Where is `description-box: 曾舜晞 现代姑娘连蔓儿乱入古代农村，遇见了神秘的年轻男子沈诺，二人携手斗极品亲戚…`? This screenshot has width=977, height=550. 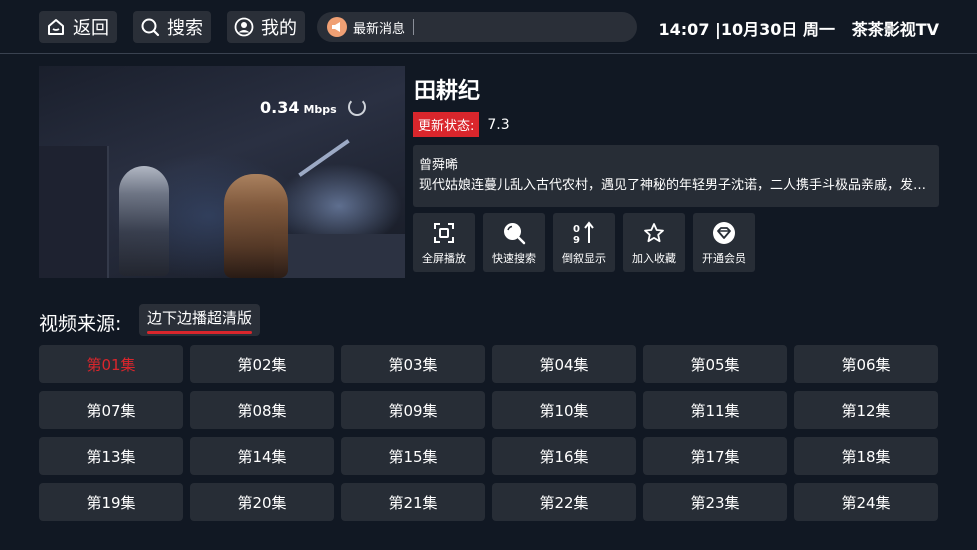 description-box: 曾舜晞 现代姑娘连蔓儿乱入古代农村，遇见了神秘的年轻男子沈诺，二人携手斗极品亲戚… is located at coordinates (676, 176).